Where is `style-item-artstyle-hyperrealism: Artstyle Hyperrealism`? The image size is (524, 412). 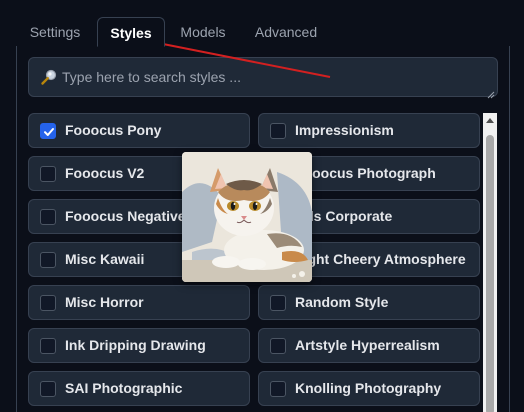 style-item-artstyle-hyperrealism: Artstyle Hyperrealism is located at coordinates (369, 345).